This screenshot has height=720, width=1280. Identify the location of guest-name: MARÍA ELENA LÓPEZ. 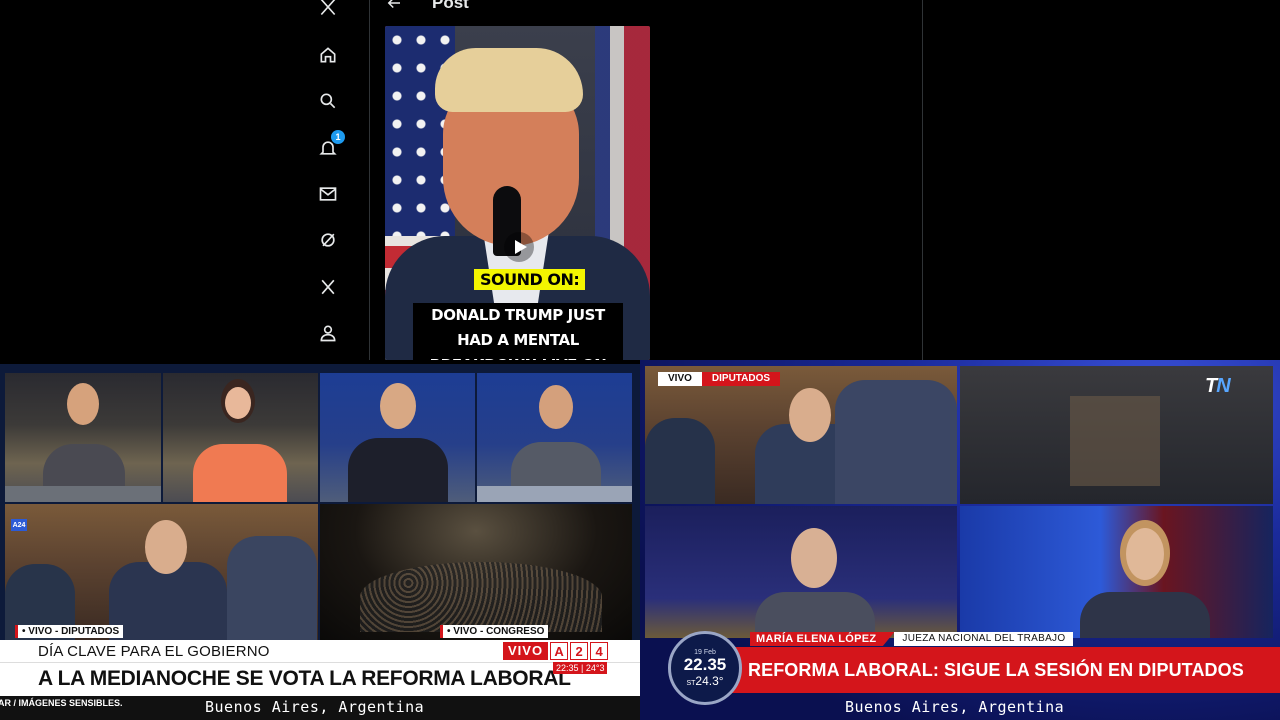
(822, 639).